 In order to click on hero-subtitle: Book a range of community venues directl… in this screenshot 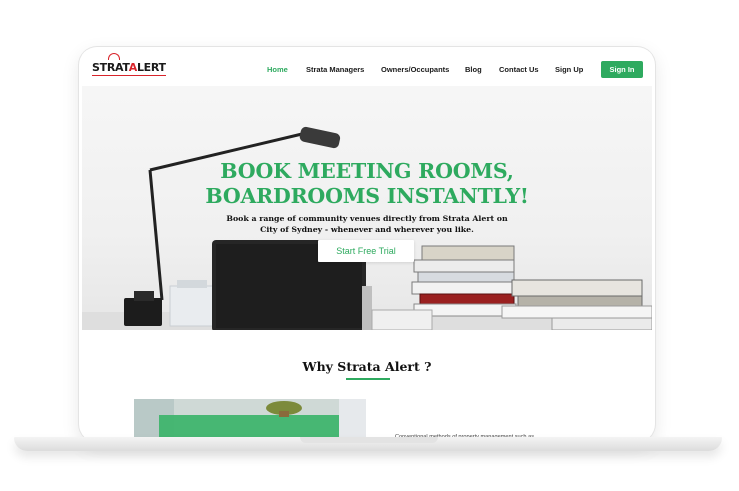, I will do `click(367, 224)`.